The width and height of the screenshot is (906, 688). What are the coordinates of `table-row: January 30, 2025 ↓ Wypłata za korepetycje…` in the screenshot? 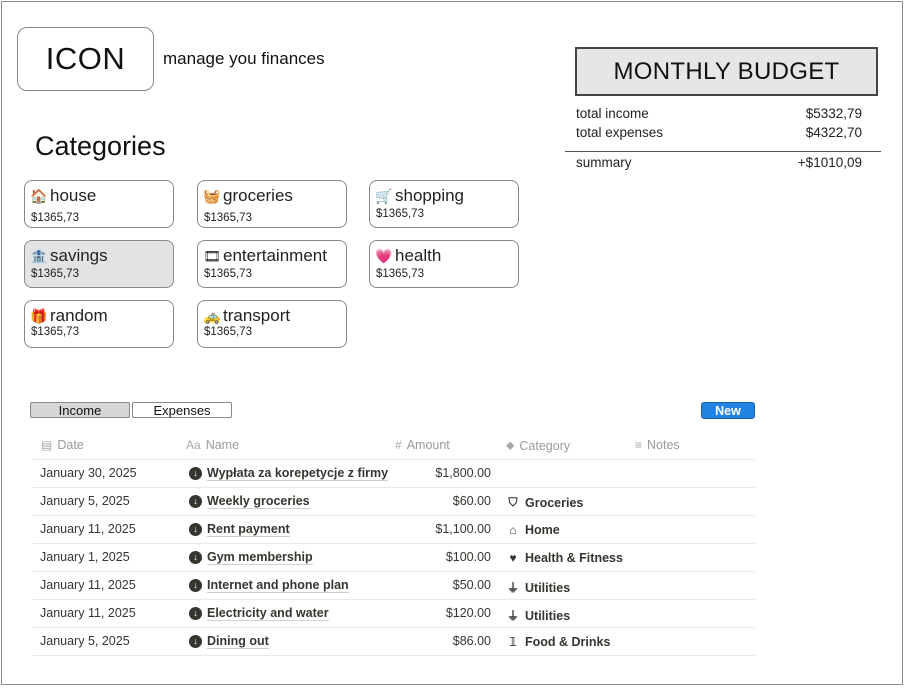 It's located at (394, 474).